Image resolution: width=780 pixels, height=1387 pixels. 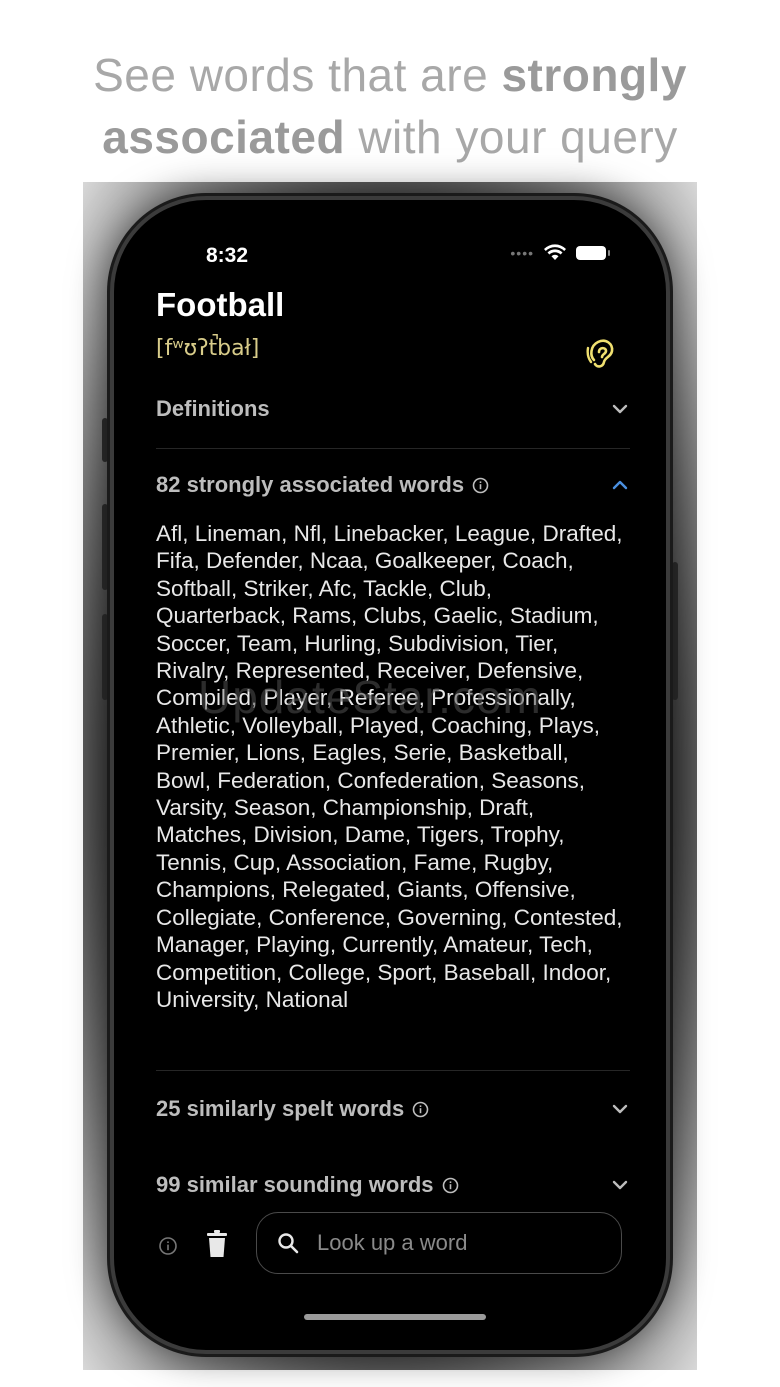 I want to click on headline-bold2: associated, so click(x=224, y=137).